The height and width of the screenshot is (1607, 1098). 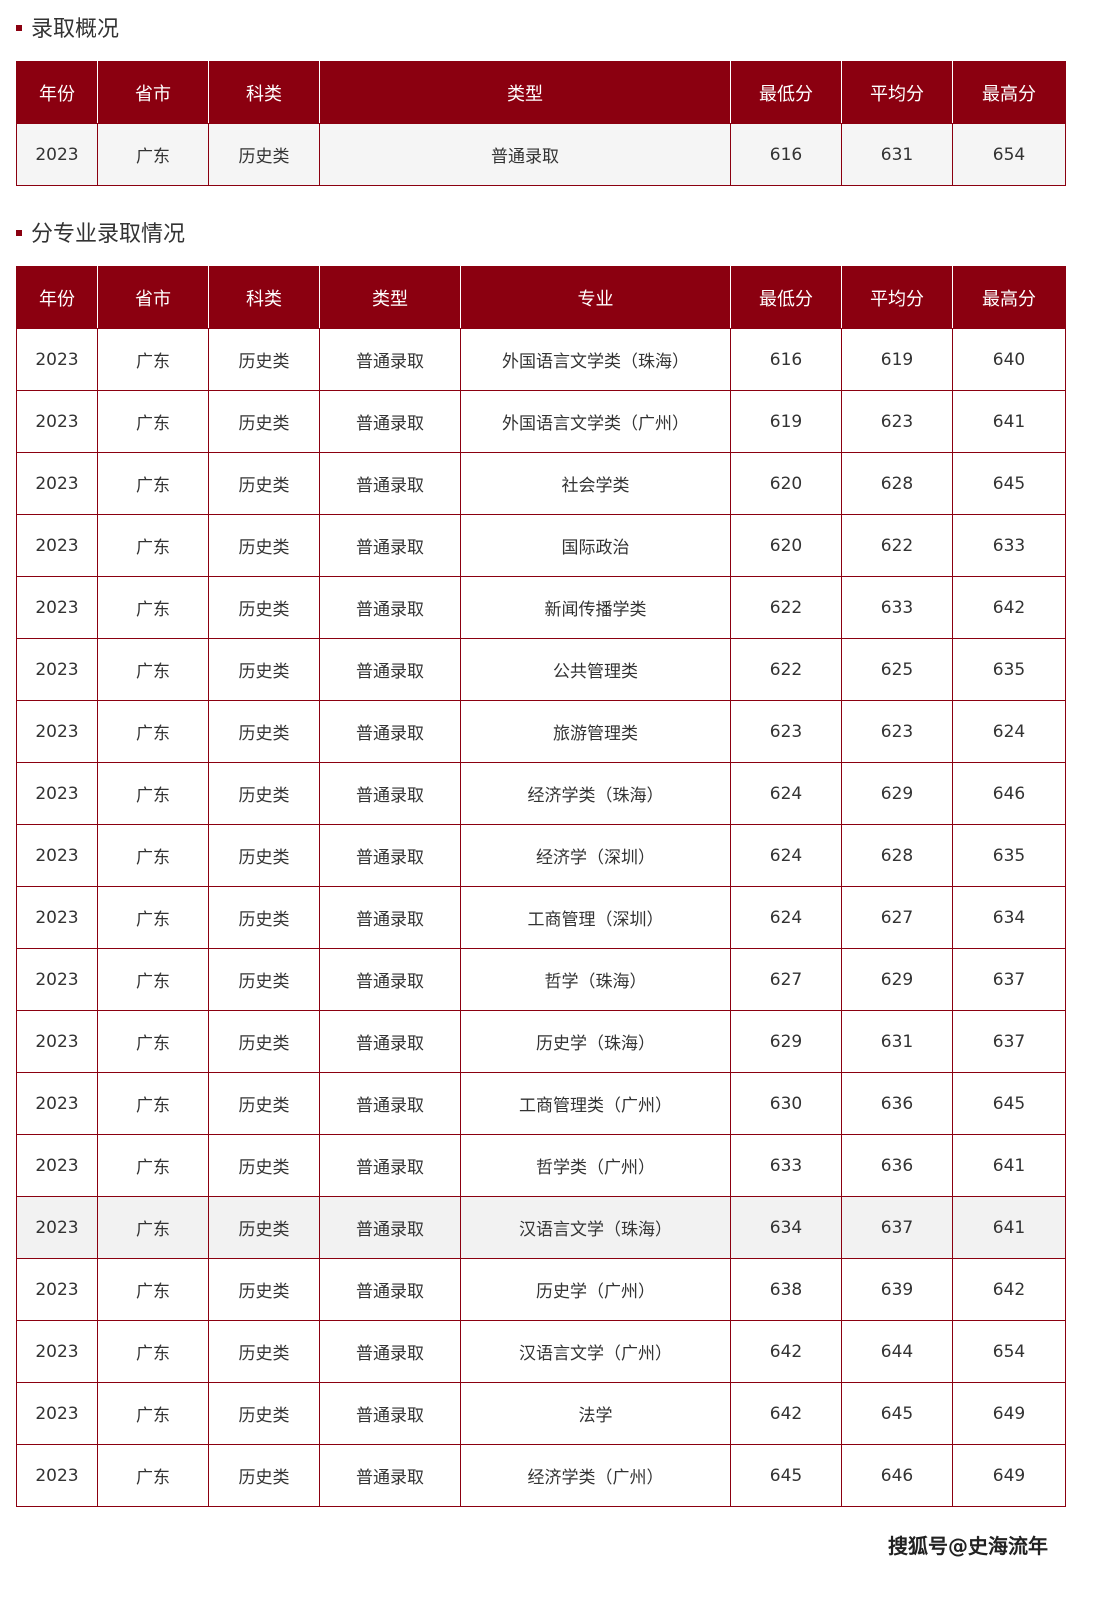 What do you see at coordinates (1009, 1289) in the screenshot?
I see `table-cell: 642` at bounding box center [1009, 1289].